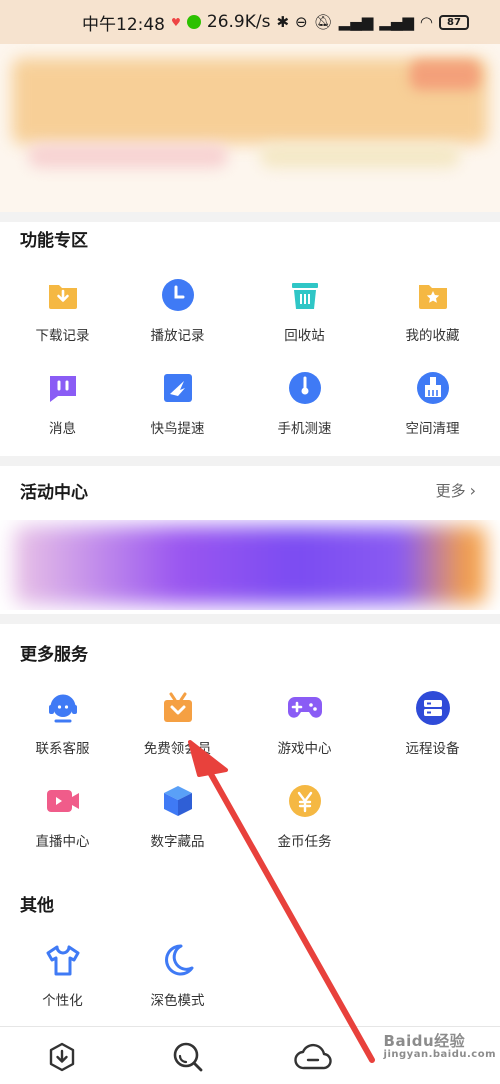 The width and height of the screenshot is (500, 1084). What do you see at coordinates (62, 826) in the screenshot?
I see `live-center-item: 直播中心` at bounding box center [62, 826].